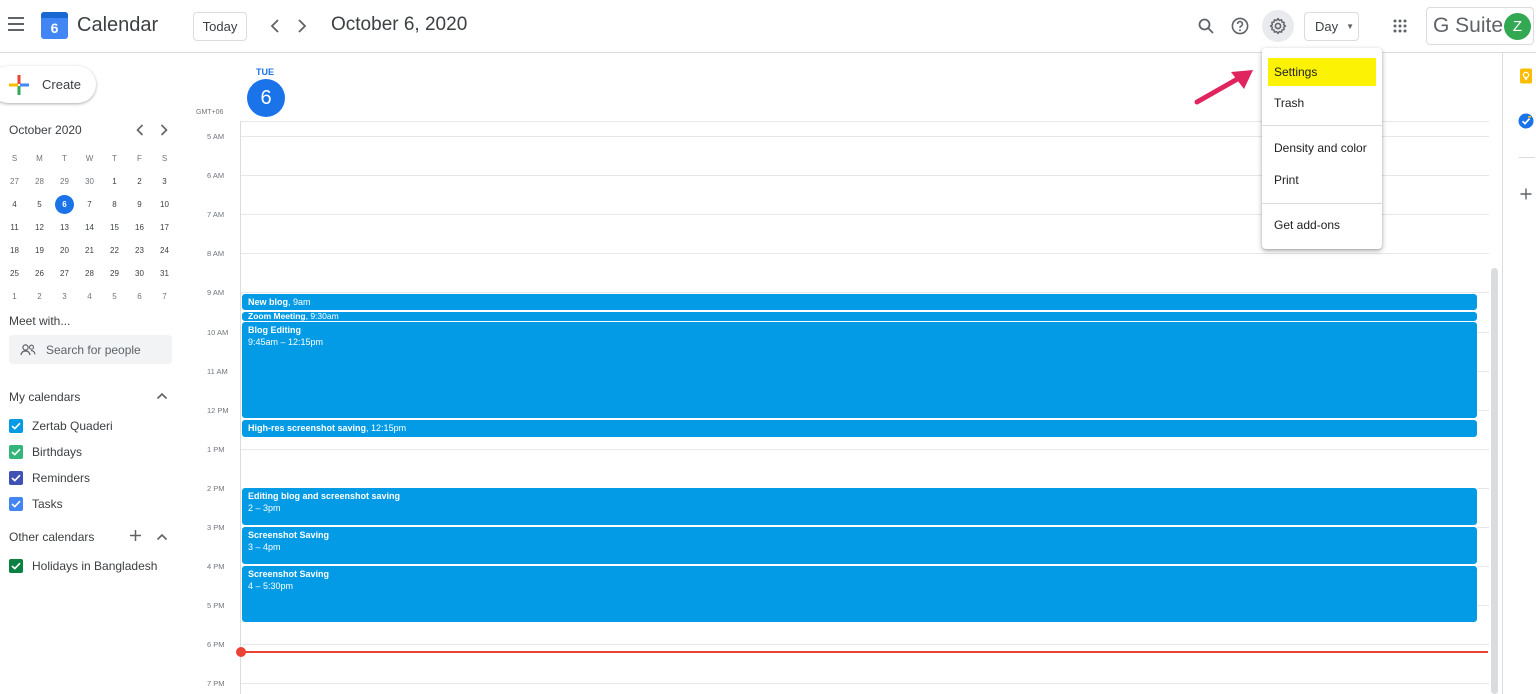 The image size is (1536, 694). I want to click on menu-item-density-and-color: Density and color, so click(1322, 148).